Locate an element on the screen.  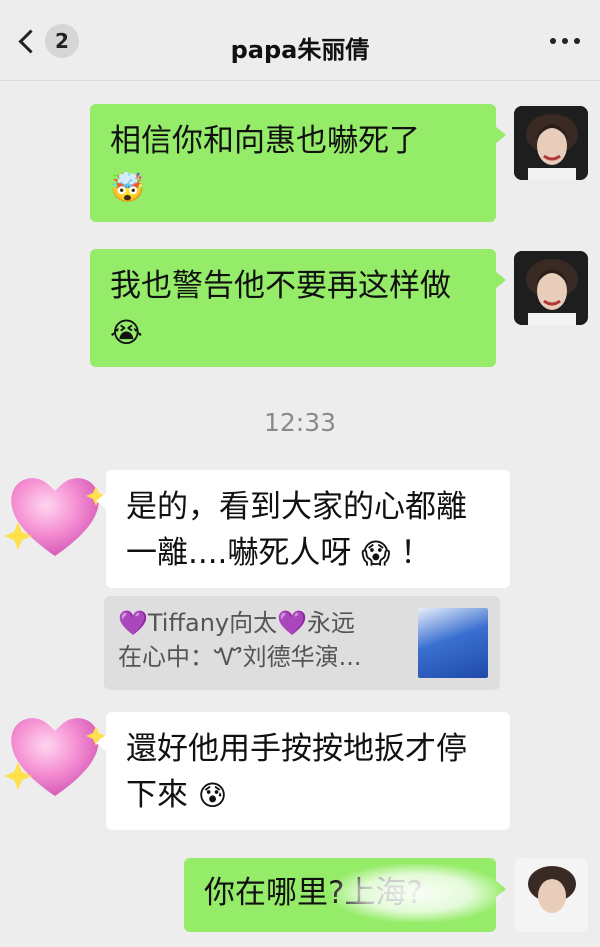
chat-timestamp: 12:33 is located at coordinates (300, 422).